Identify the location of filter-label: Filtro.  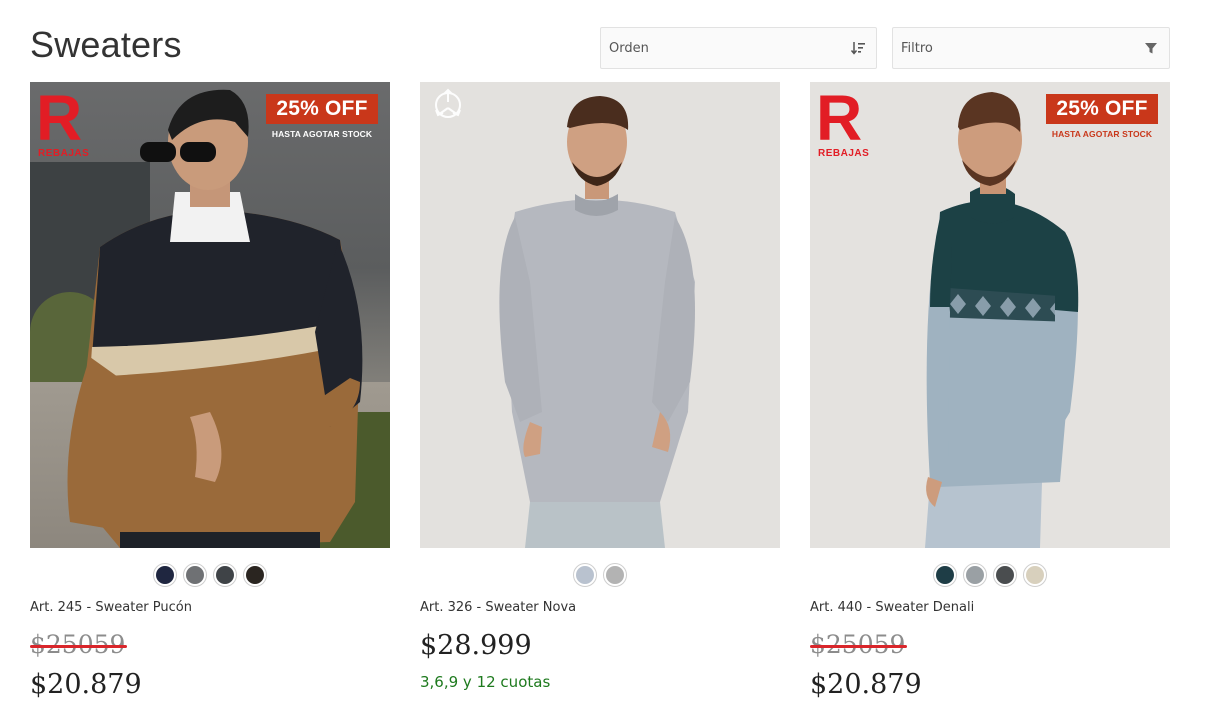
(917, 48).